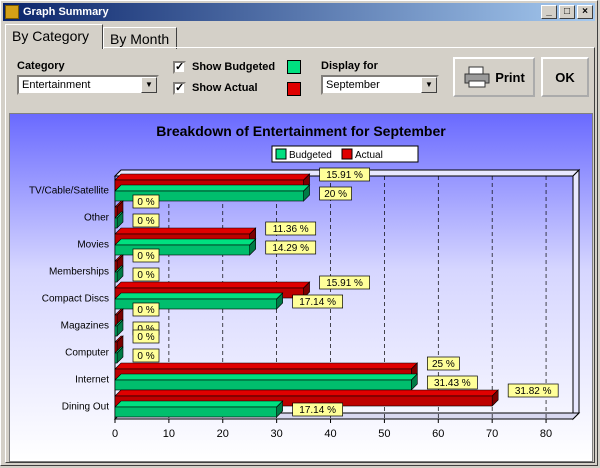 Image resolution: width=600 pixels, height=468 pixels. I want to click on actual-data-label: 31.82 %, so click(533, 391).